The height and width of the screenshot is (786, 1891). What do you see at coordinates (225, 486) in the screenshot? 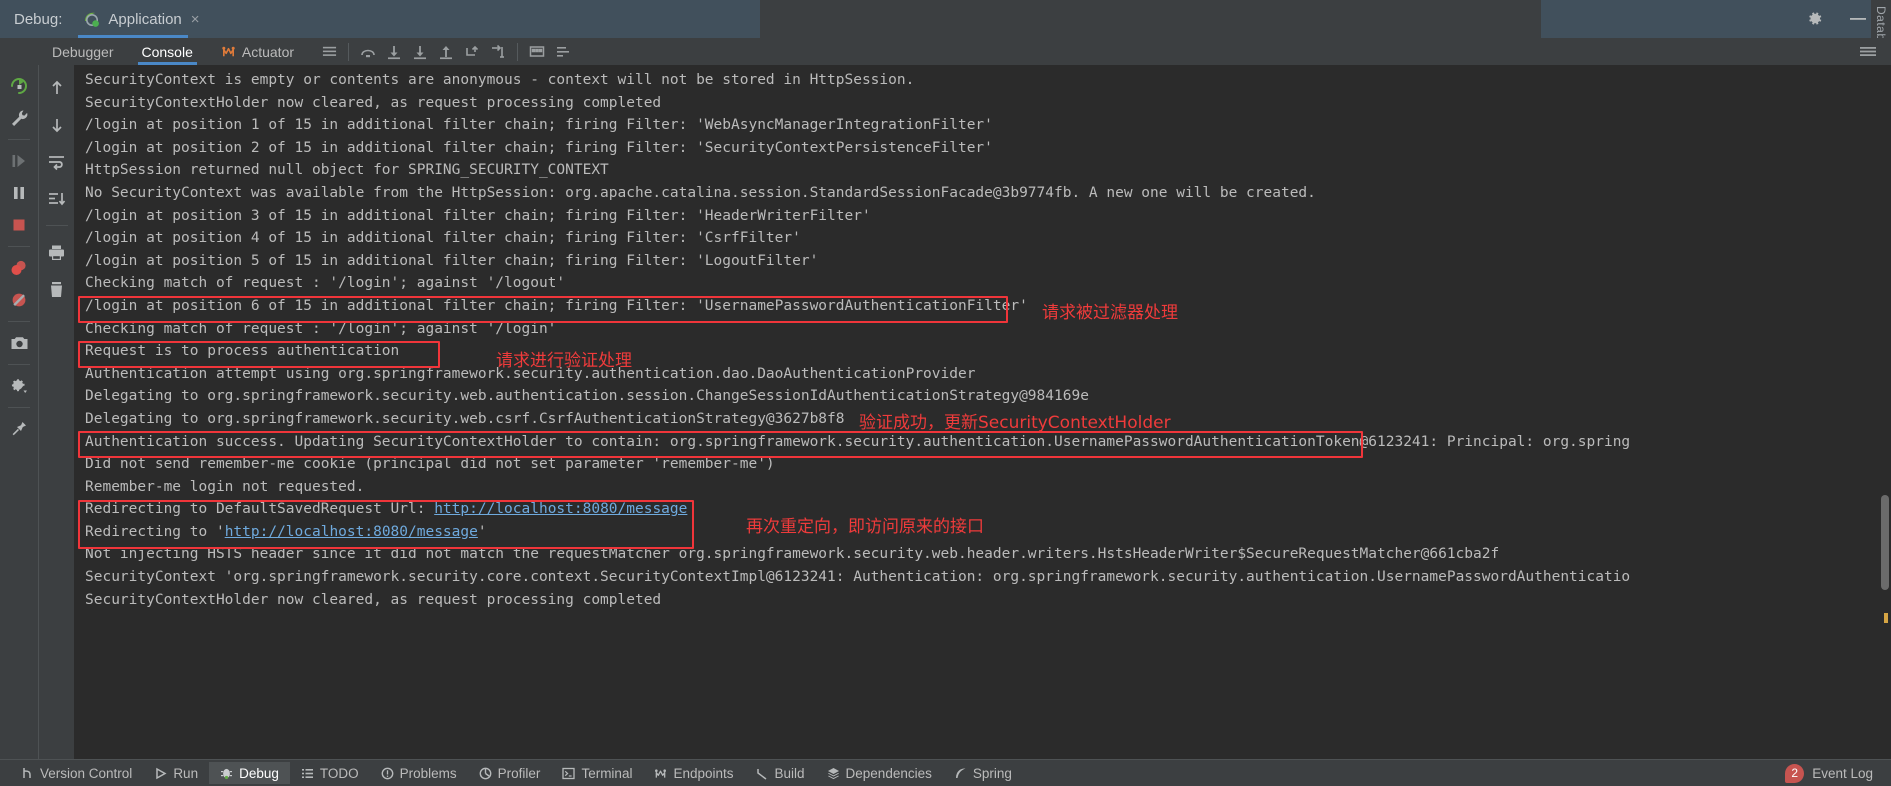
I see `console-line: Remember-me login not requested.` at bounding box center [225, 486].